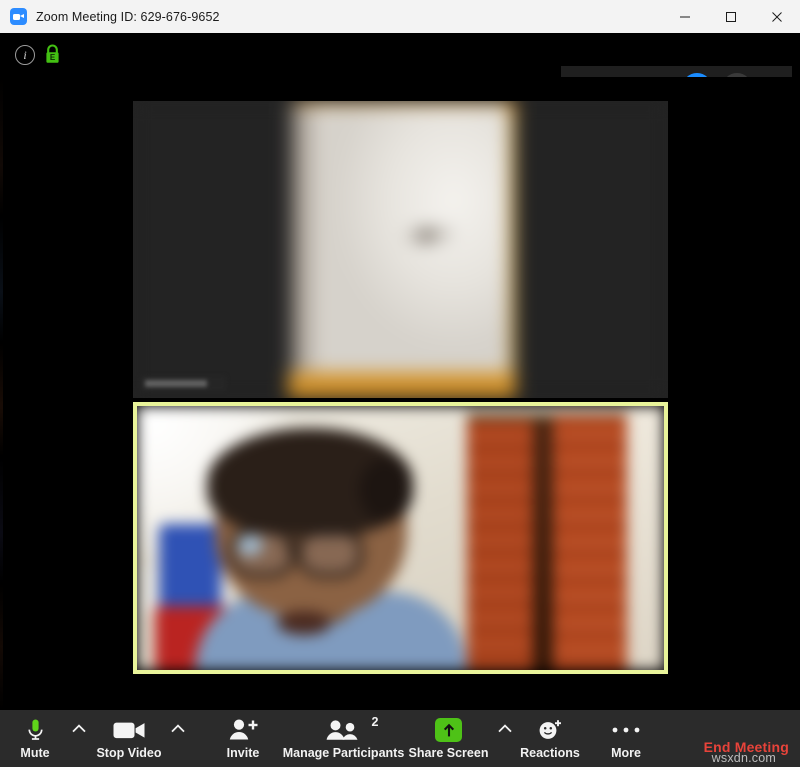  Describe the element at coordinates (129, 730) in the screenshot. I see `video-camera-icon` at that location.